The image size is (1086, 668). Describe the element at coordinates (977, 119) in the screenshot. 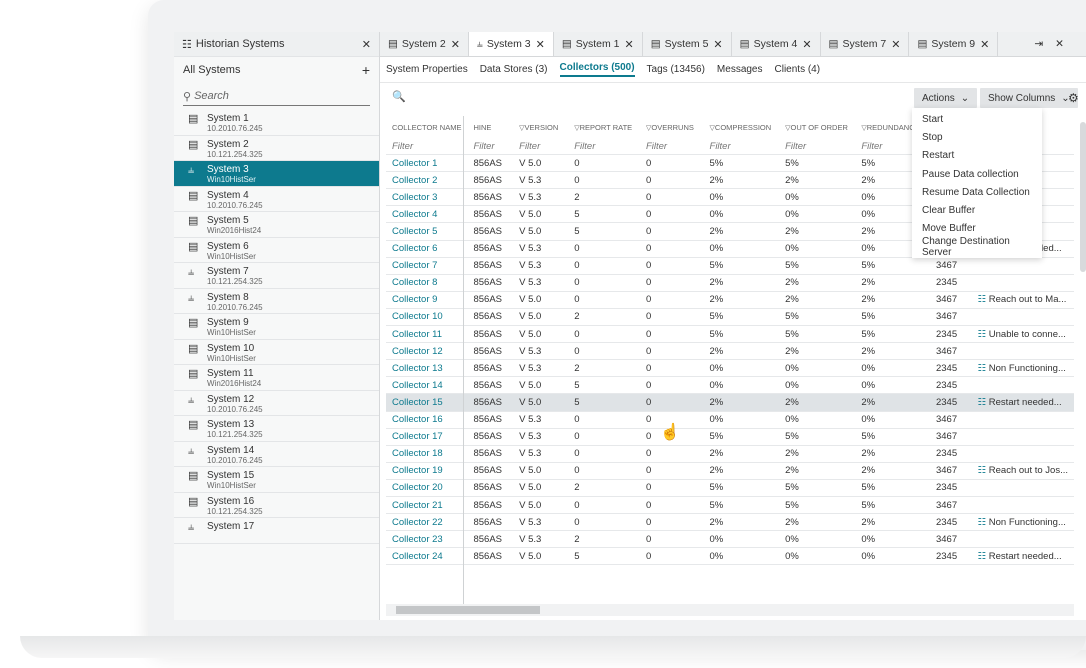

I see `actions-menu-item: Start` at that location.